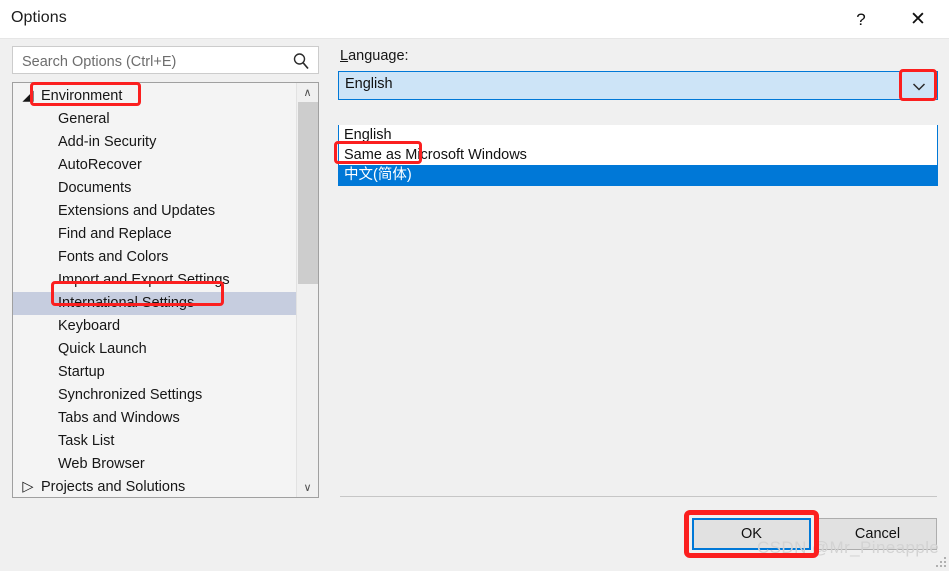  I want to click on scrollbar-thumb, so click(308, 193).